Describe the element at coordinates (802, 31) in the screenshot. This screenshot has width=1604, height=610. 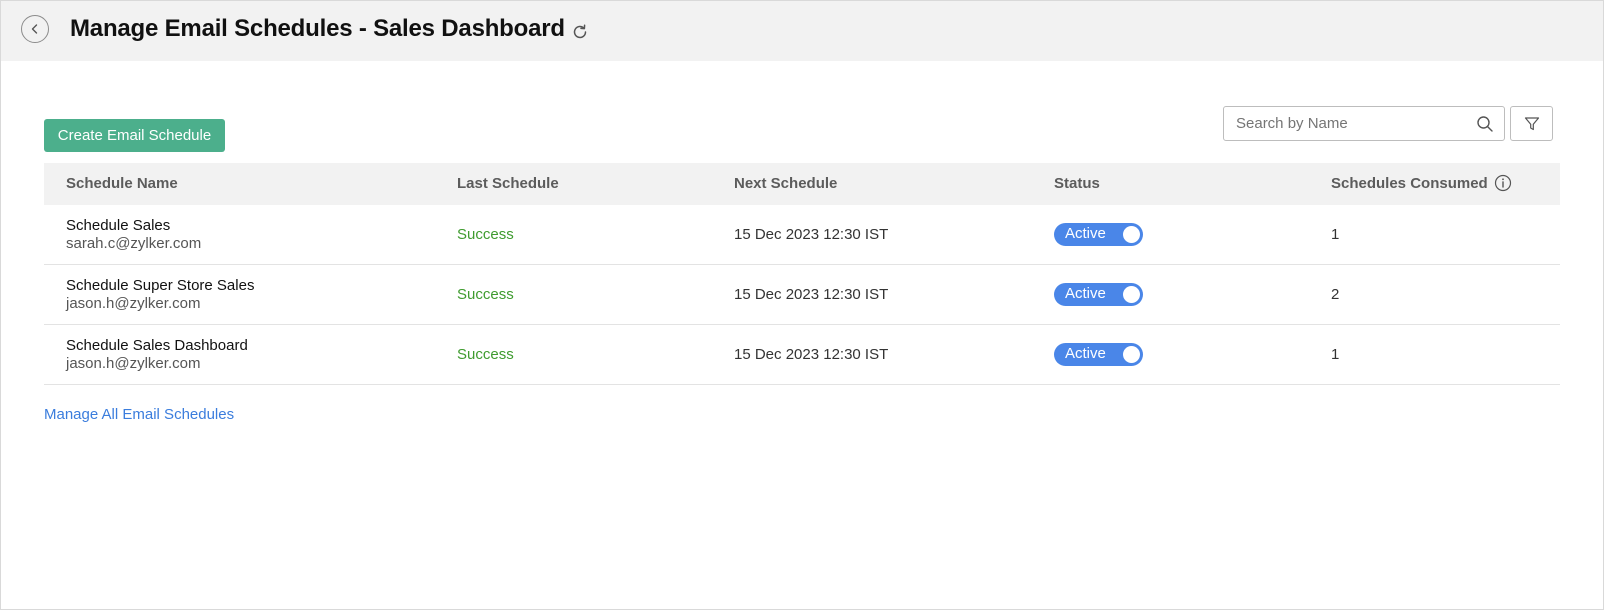
I see `page-header: Manage Email Schedules - Sales Dashboard` at that location.